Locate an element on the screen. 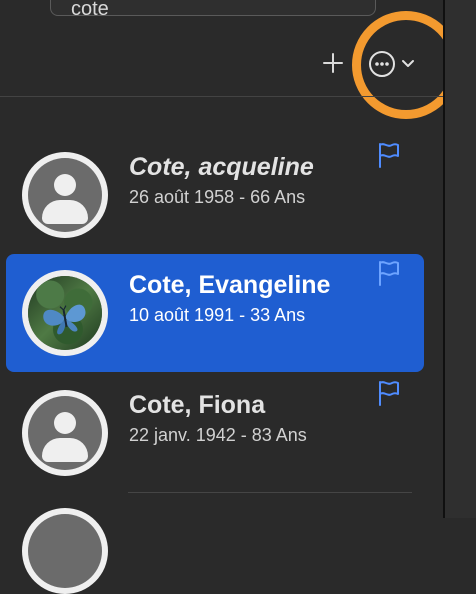  add-button is located at coordinates (333, 63).